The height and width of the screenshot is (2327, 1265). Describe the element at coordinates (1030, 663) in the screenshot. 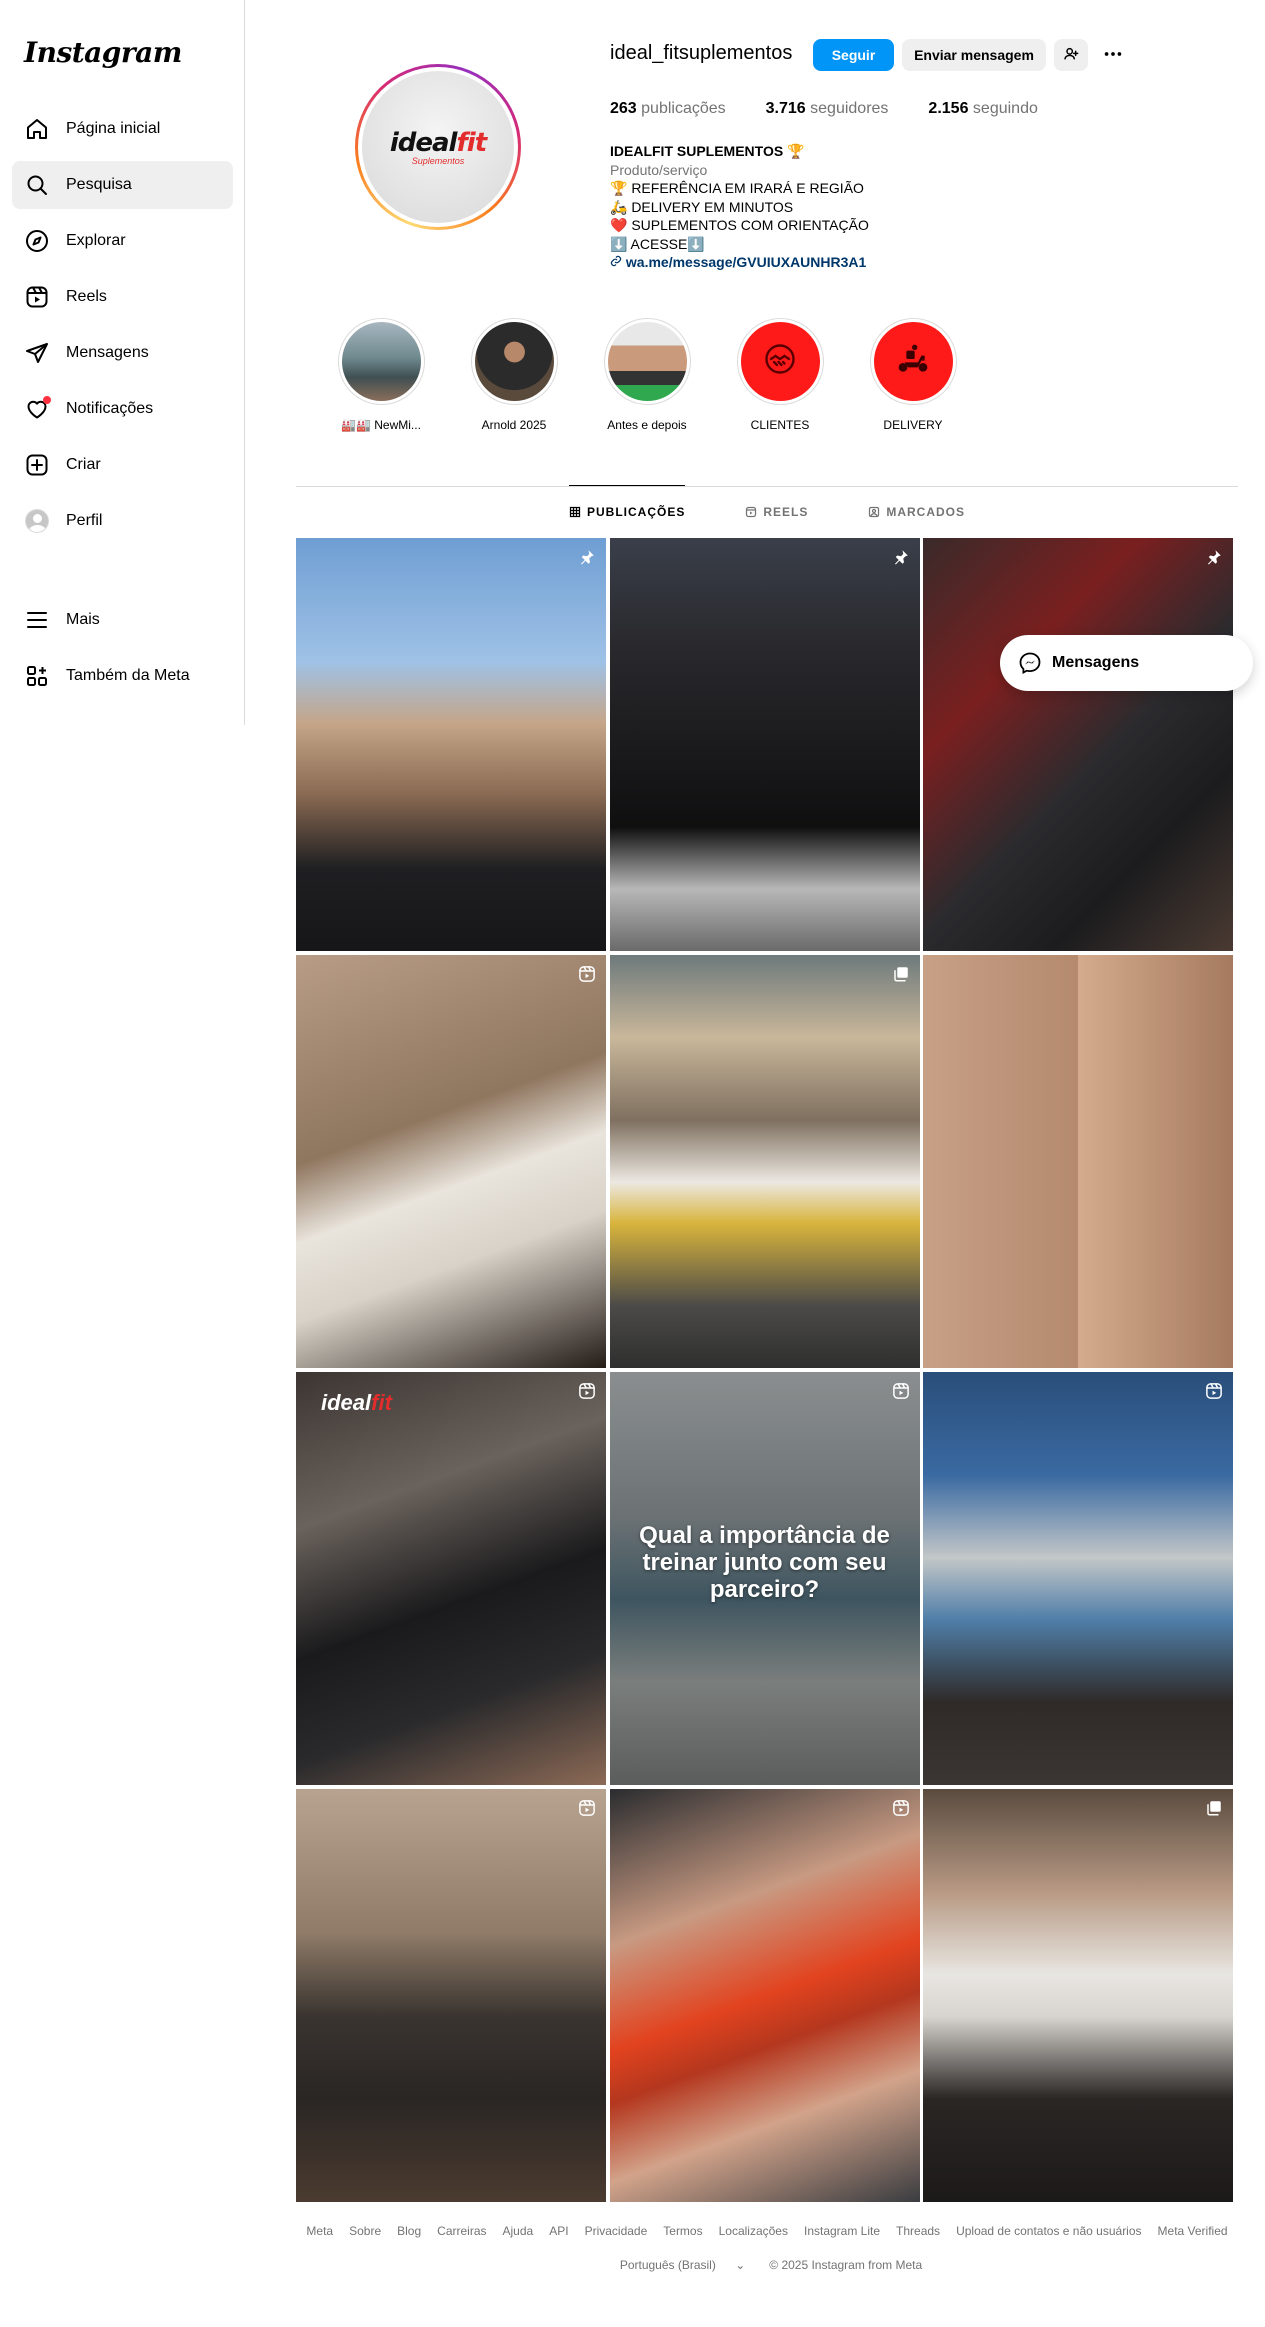

I see `messenger-icon` at that location.